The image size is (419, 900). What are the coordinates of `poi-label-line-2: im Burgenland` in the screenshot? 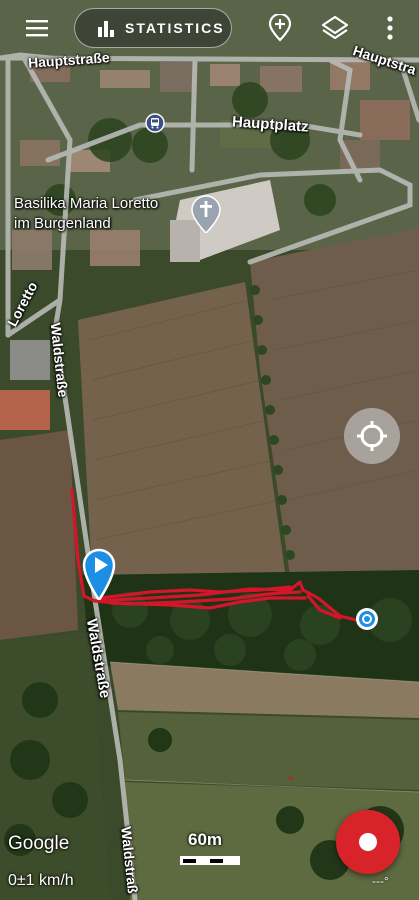 It's located at (62, 223).